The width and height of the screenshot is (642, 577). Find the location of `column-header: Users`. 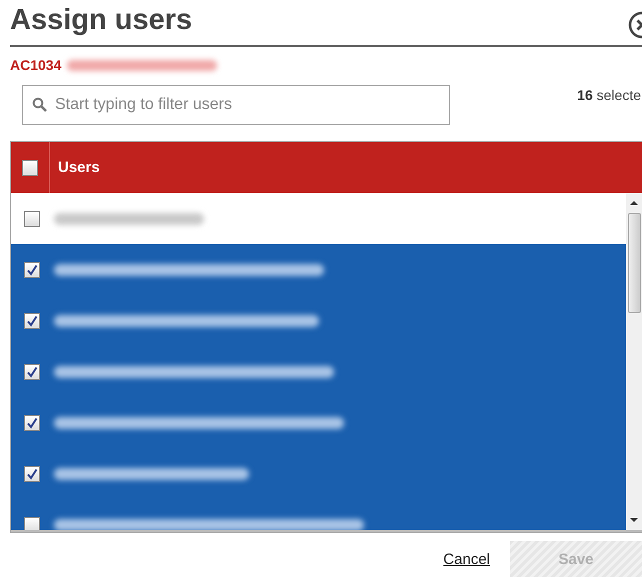

column-header: Users is located at coordinates (79, 167).